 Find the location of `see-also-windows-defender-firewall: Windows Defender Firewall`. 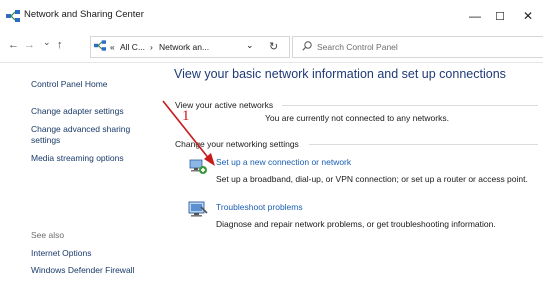

see-also-windows-defender-firewall: Windows Defender Firewall is located at coordinates (82, 270).